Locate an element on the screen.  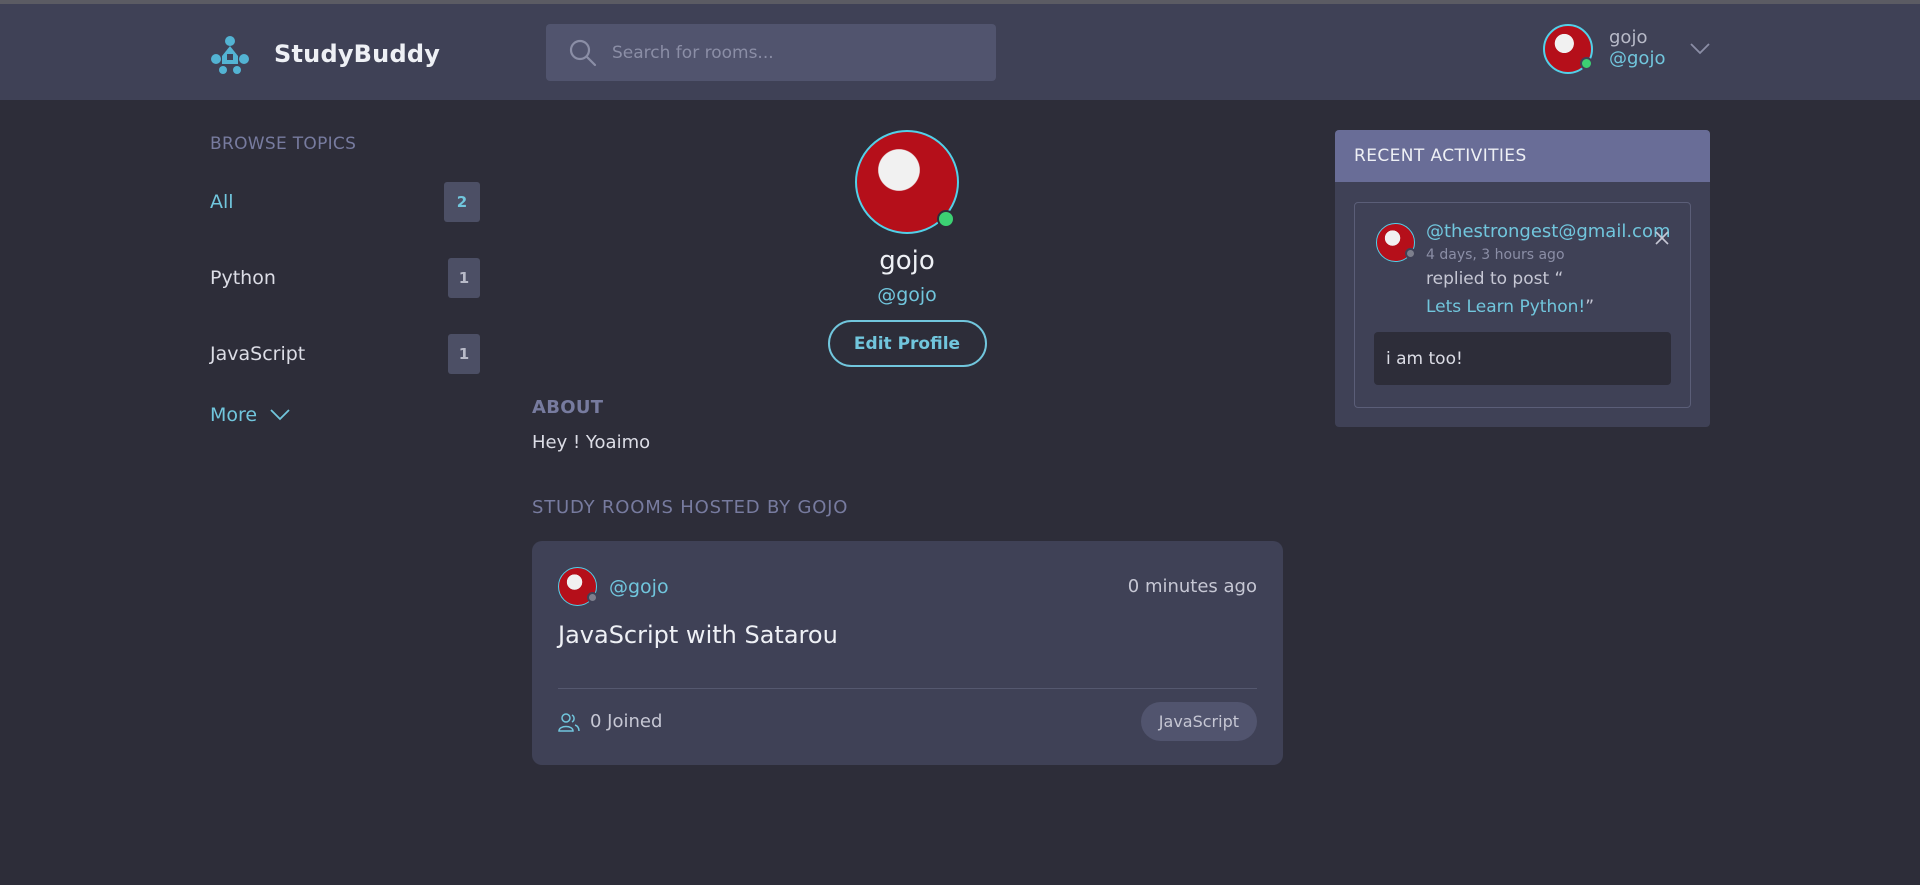
user-names: gojo @gojo is located at coordinates (1637, 48).